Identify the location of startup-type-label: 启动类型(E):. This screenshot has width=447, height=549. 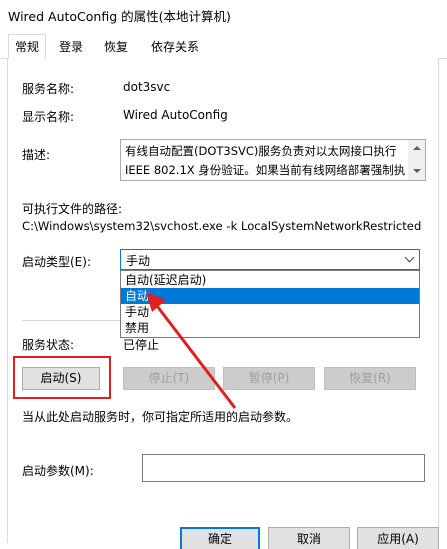
(56, 262).